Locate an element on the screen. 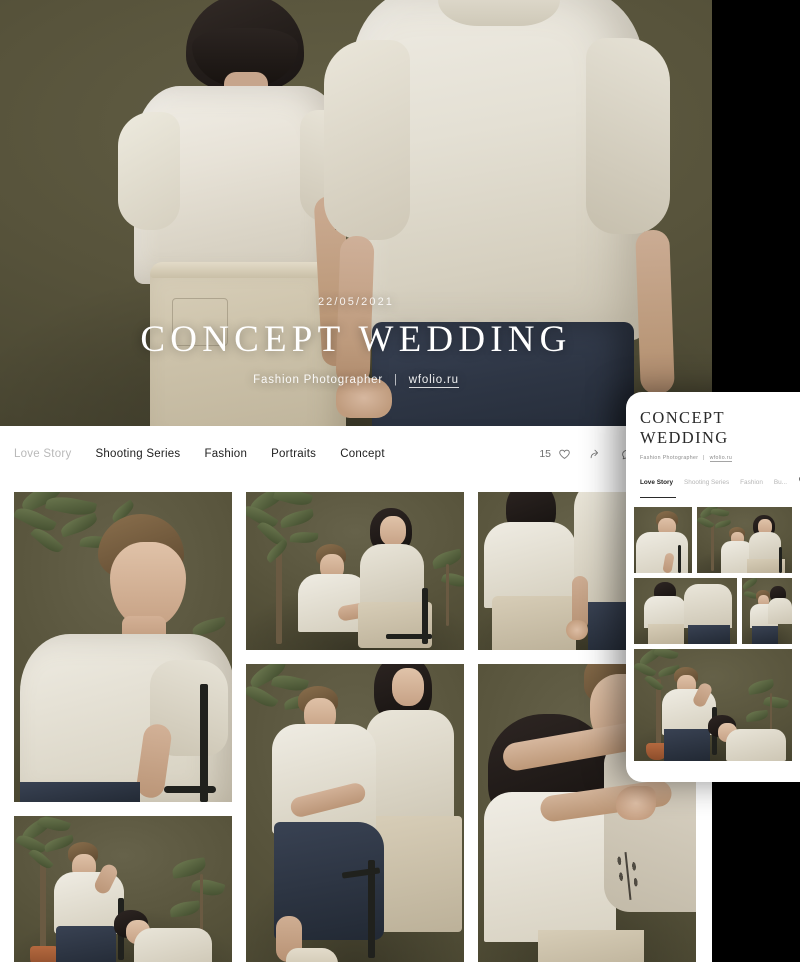 The width and height of the screenshot is (800, 962). nav-link-portraits: Portraits is located at coordinates (293, 454).